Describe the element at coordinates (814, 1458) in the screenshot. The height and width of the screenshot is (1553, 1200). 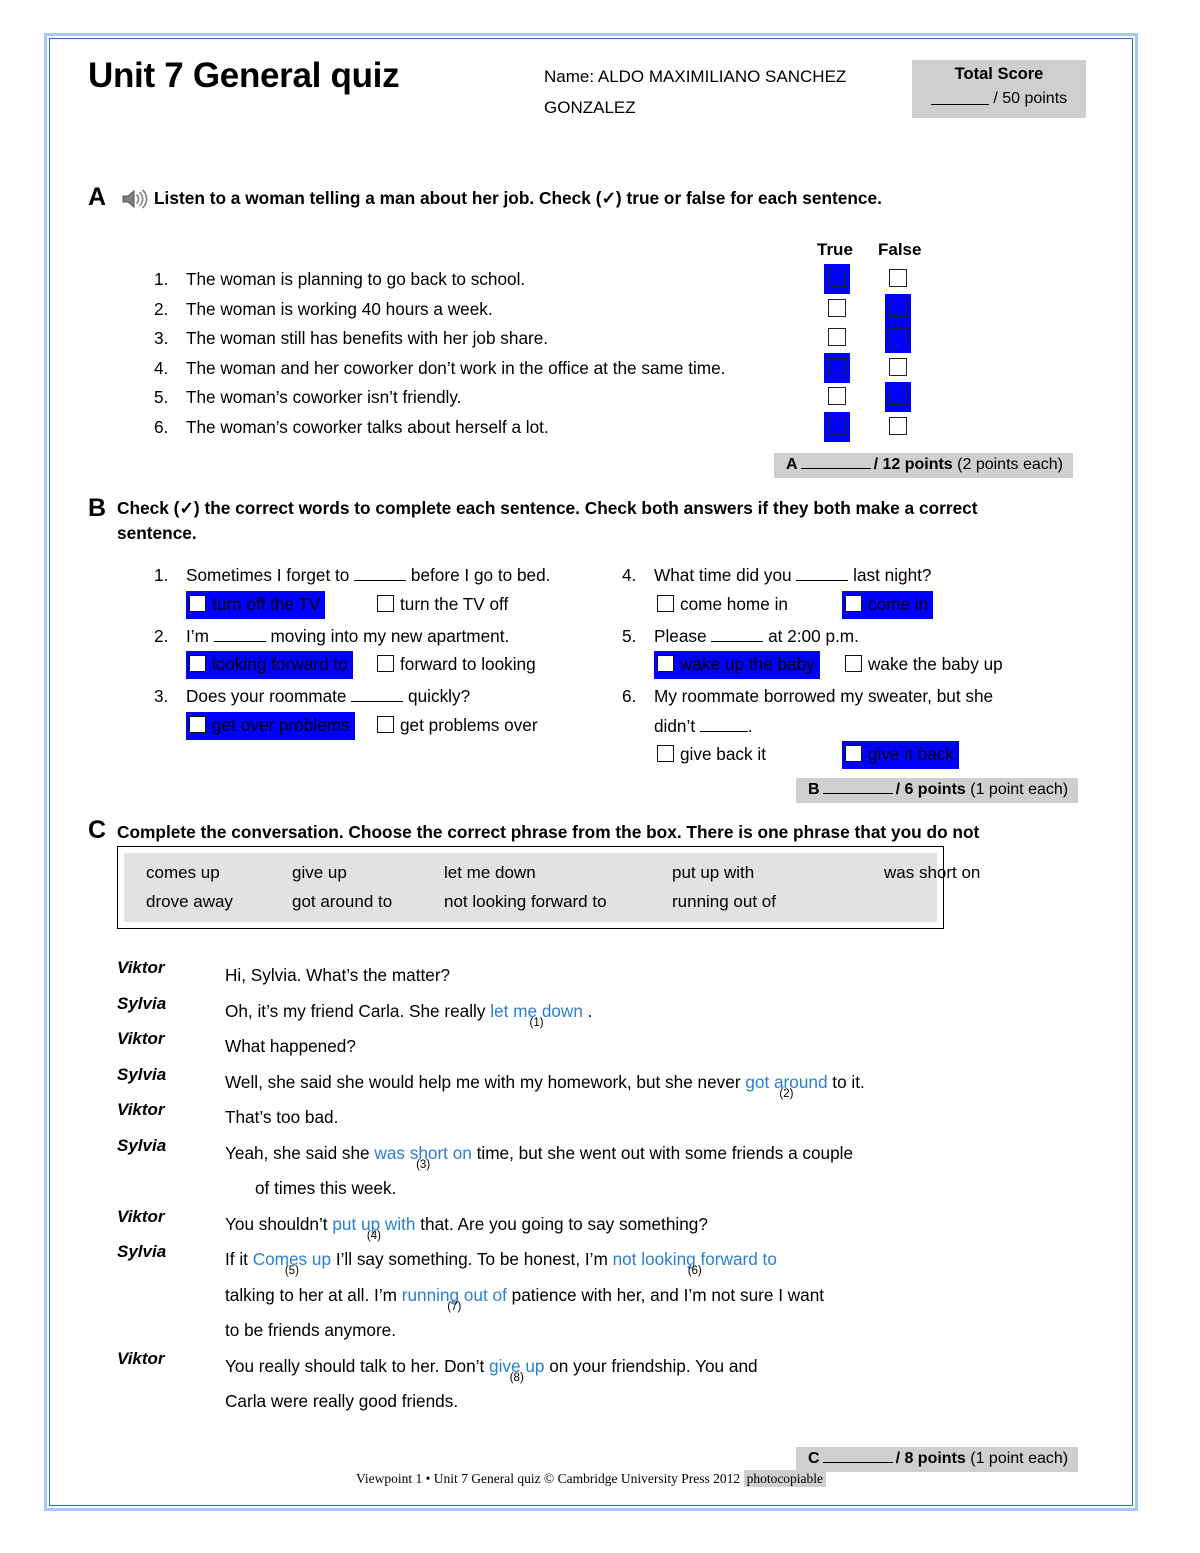
I see `section-c-score-letter: C` at that location.